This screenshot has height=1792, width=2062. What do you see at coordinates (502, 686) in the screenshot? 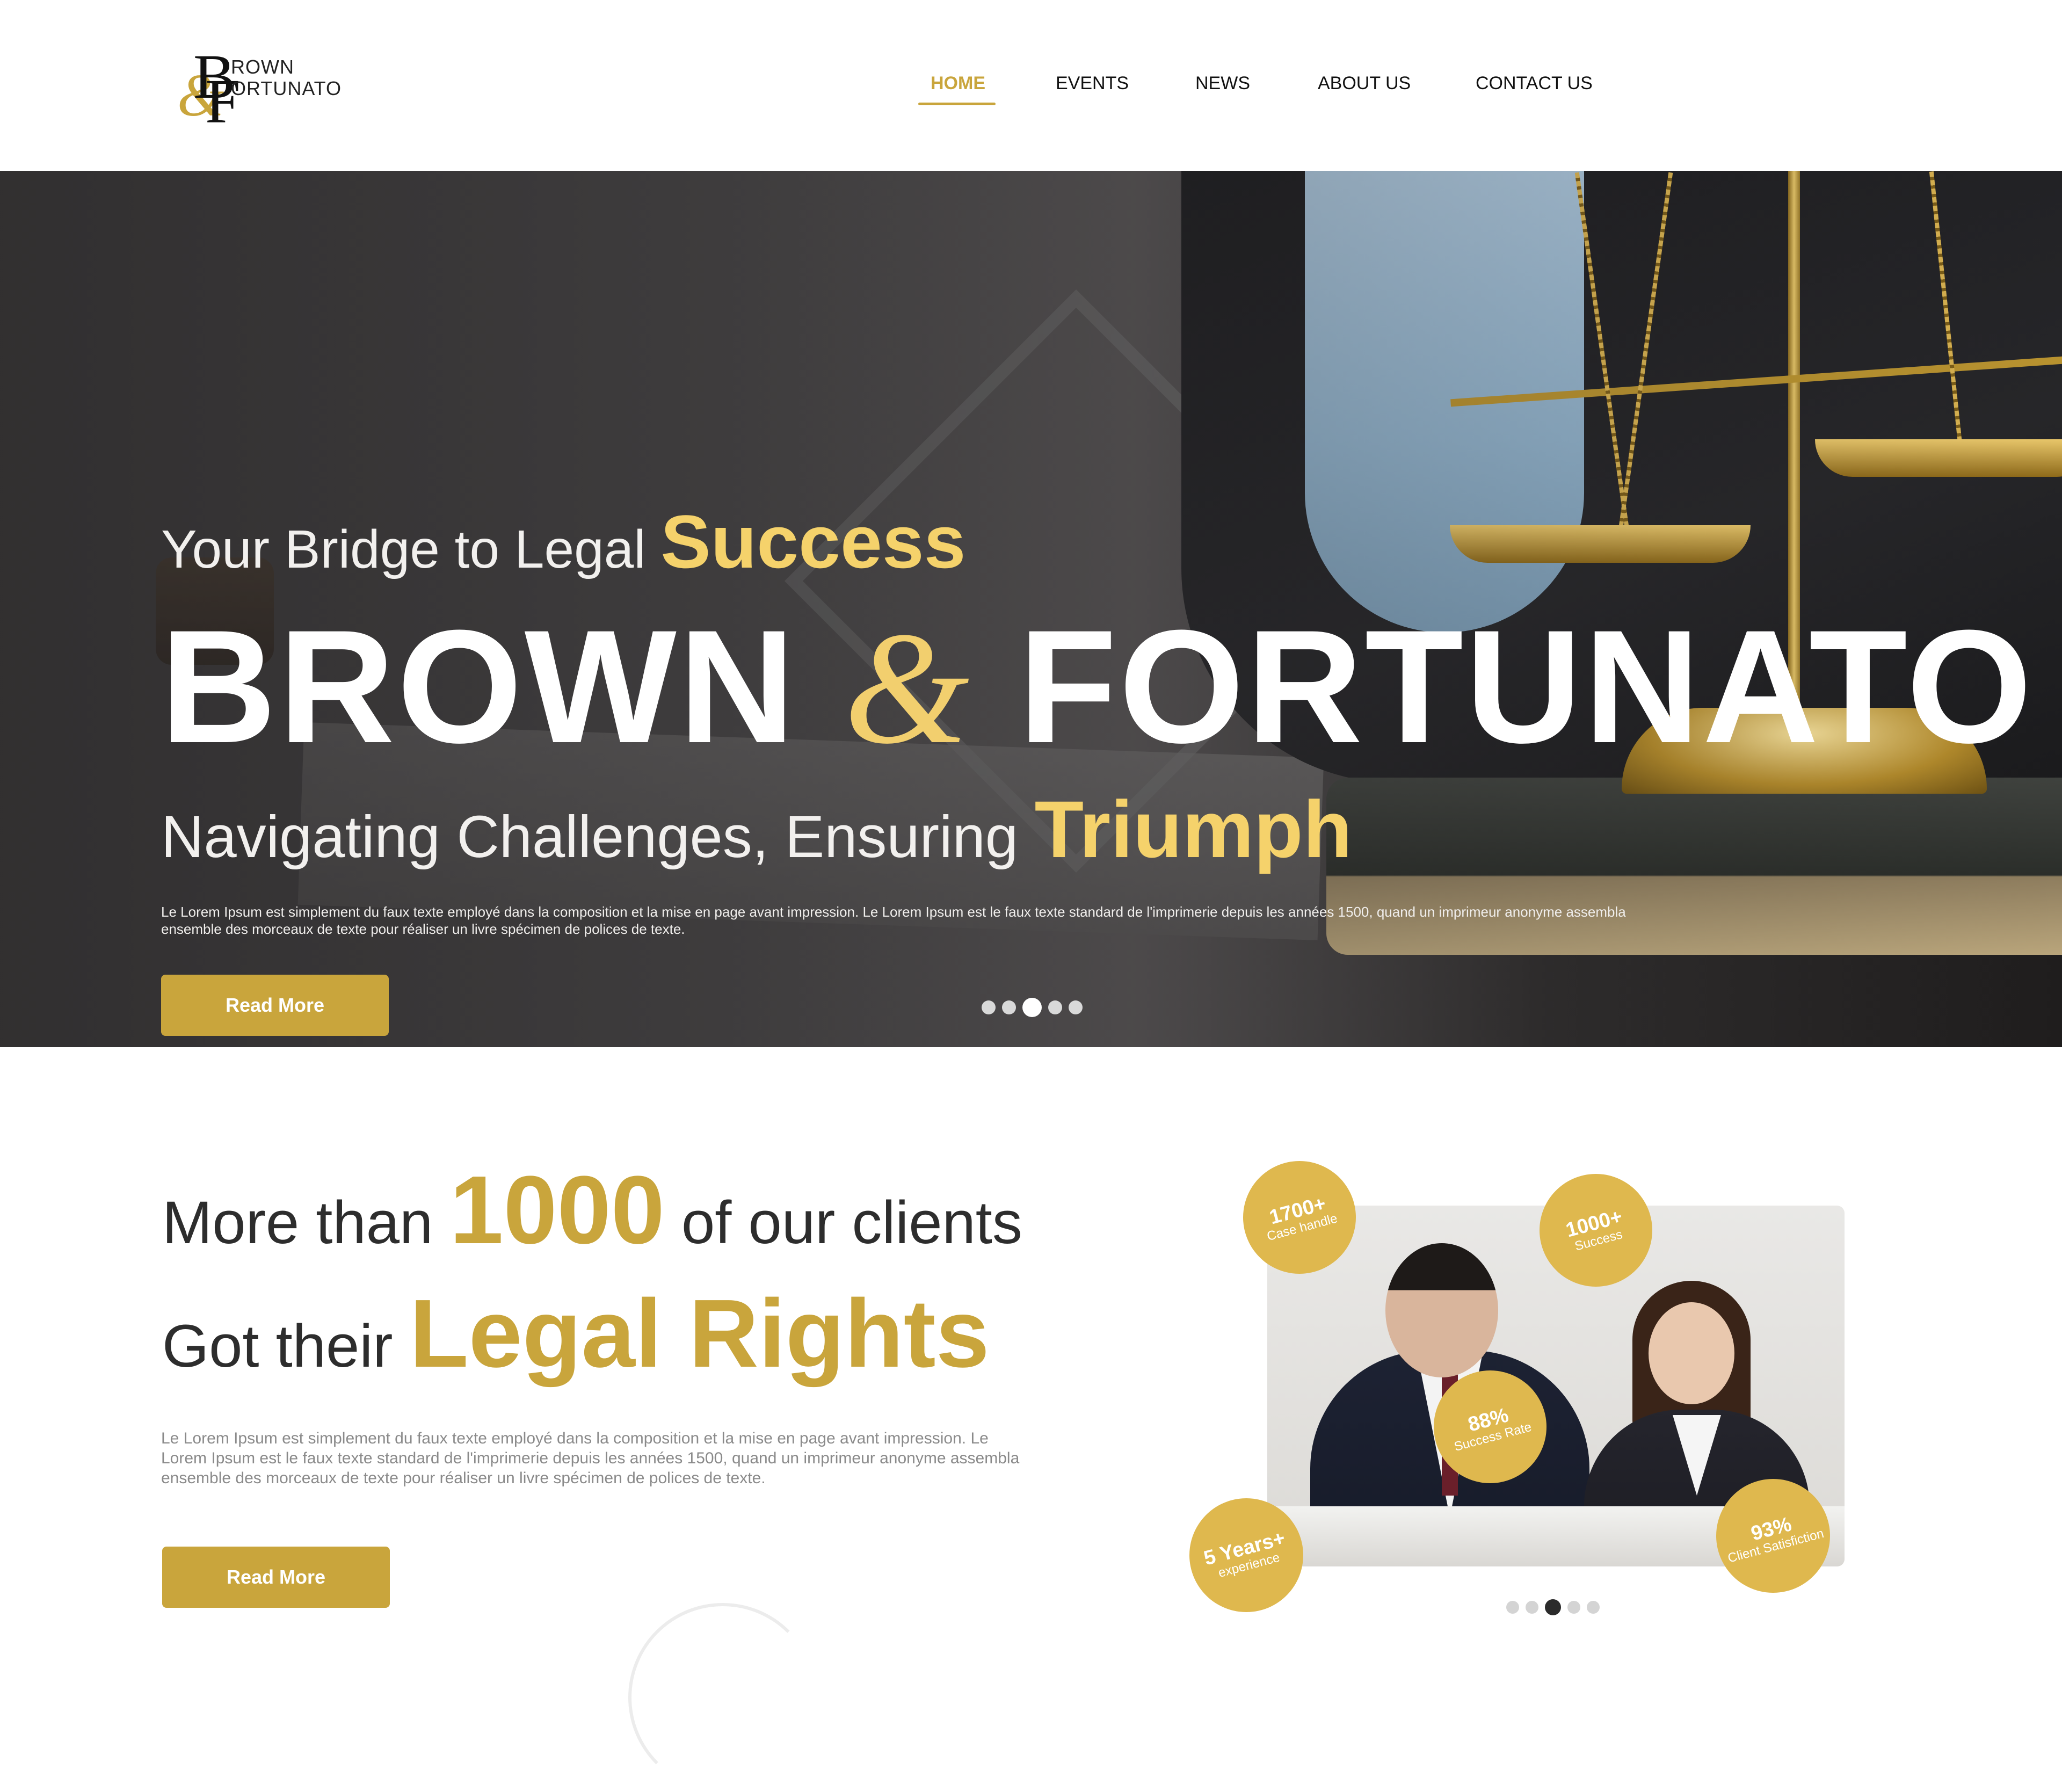
I see `hero-title-brown: BROWN` at bounding box center [502, 686].